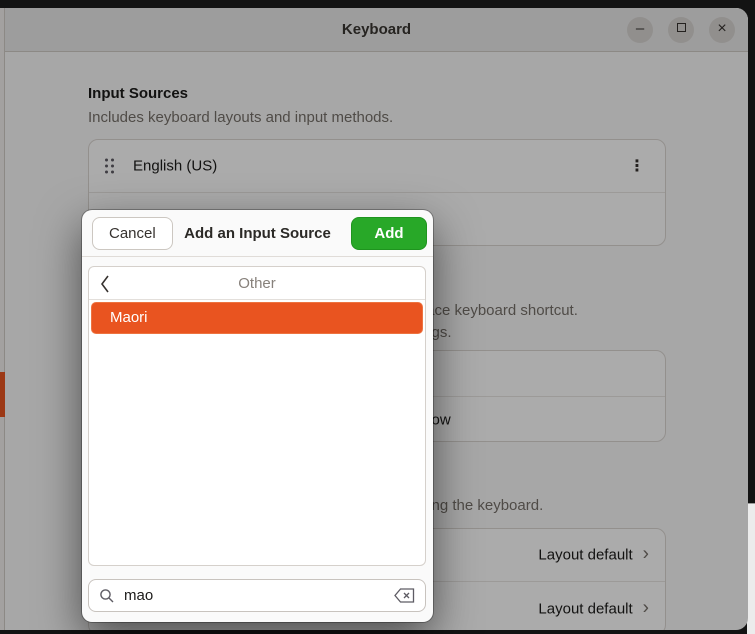 The height and width of the screenshot is (634, 755). What do you see at coordinates (389, 233) in the screenshot?
I see `add-button: Add` at bounding box center [389, 233].